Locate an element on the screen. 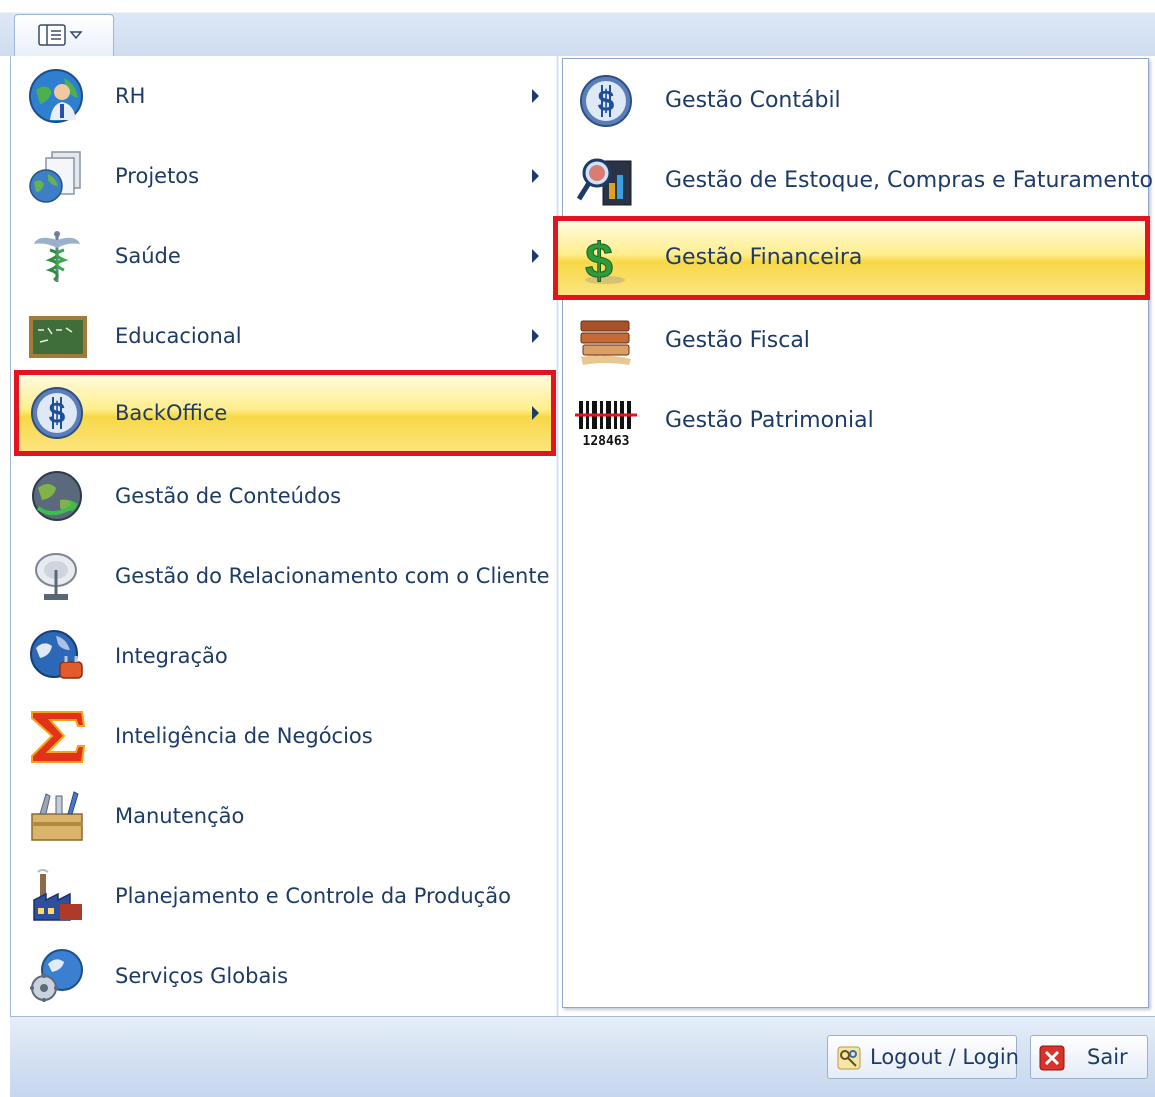 The width and height of the screenshot is (1155, 1097). menu-item-backoffice: $ BackOffice is located at coordinates (285, 413).